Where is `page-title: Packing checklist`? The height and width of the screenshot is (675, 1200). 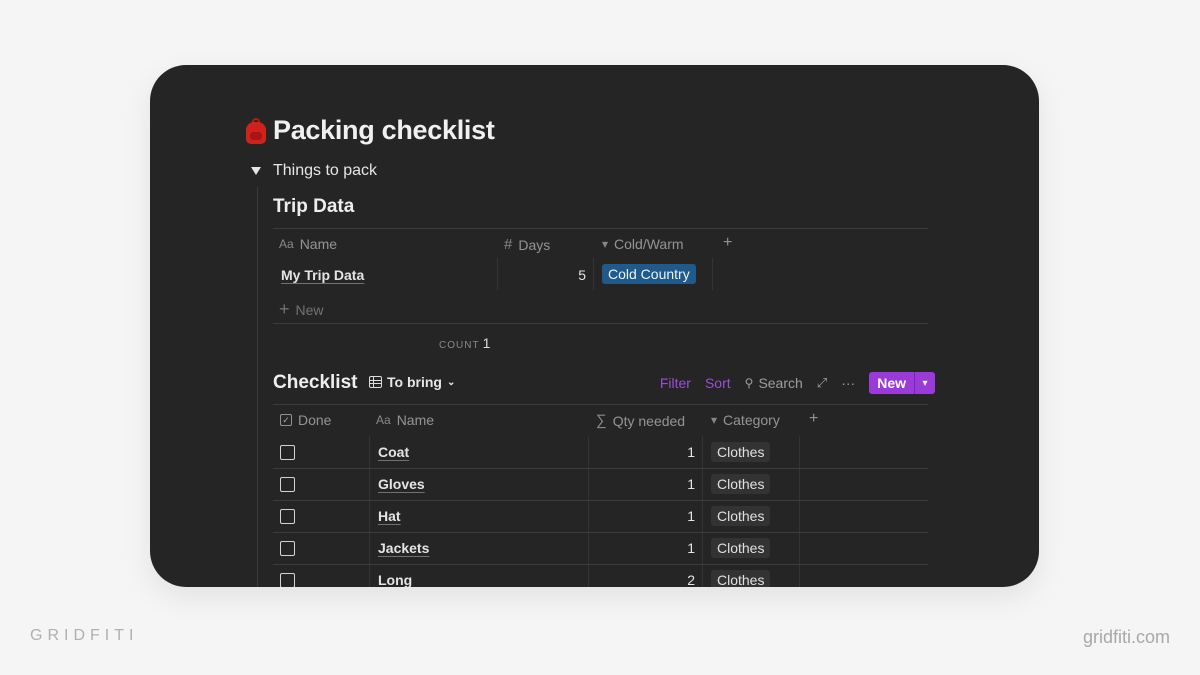
page-title: Packing checklist is located at coordinates (384, 130).